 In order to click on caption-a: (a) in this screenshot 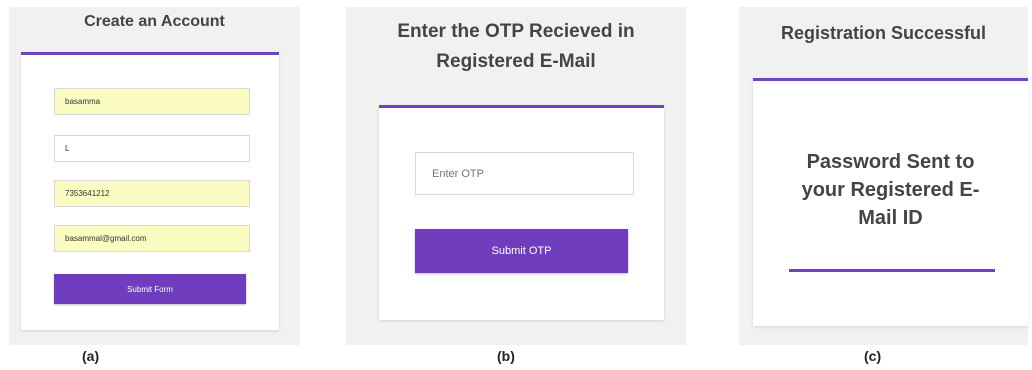, I will do `click(91, 356)`.